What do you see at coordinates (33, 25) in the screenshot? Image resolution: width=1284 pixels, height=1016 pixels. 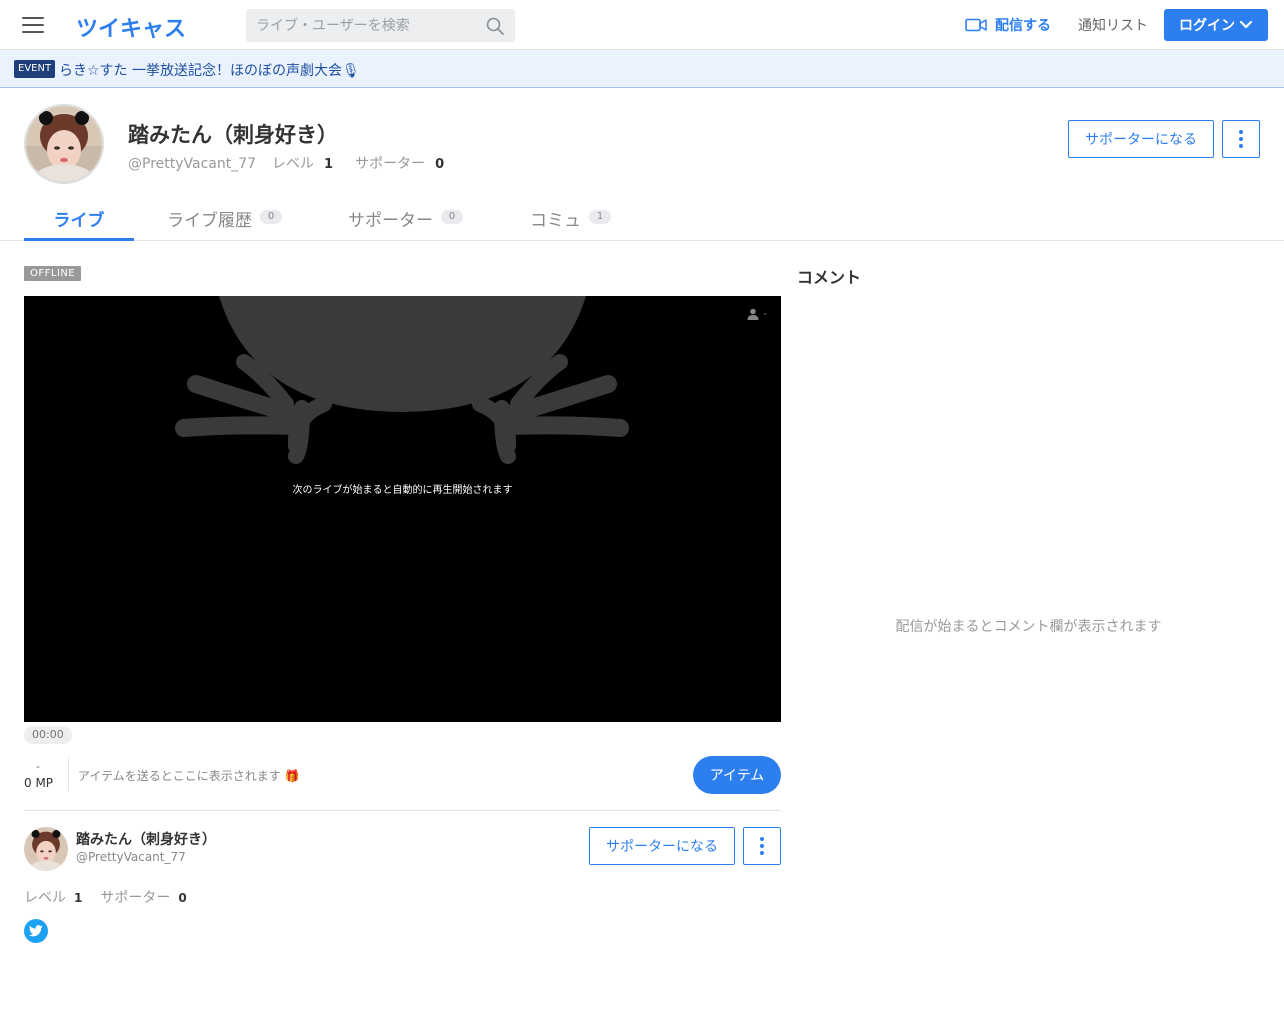 I see `hamburger-menu-icon` at bounding box center [33, 25].